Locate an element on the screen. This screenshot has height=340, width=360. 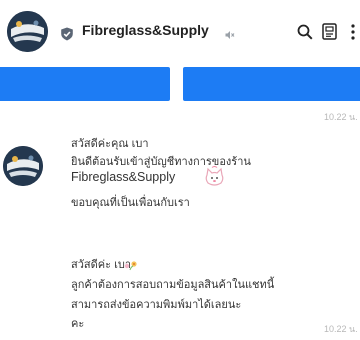
search-icon is located at coordinates (305, 32).